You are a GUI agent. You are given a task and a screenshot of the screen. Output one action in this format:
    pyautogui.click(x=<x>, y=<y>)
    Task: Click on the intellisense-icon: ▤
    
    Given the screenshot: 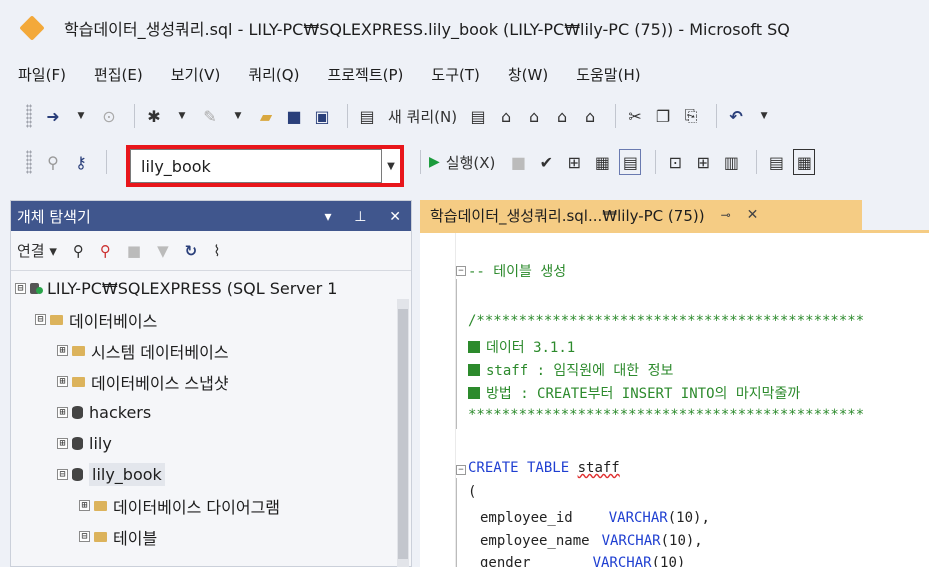 What is the action you would take?
    pyautogui.click(x=630, y=162)
    